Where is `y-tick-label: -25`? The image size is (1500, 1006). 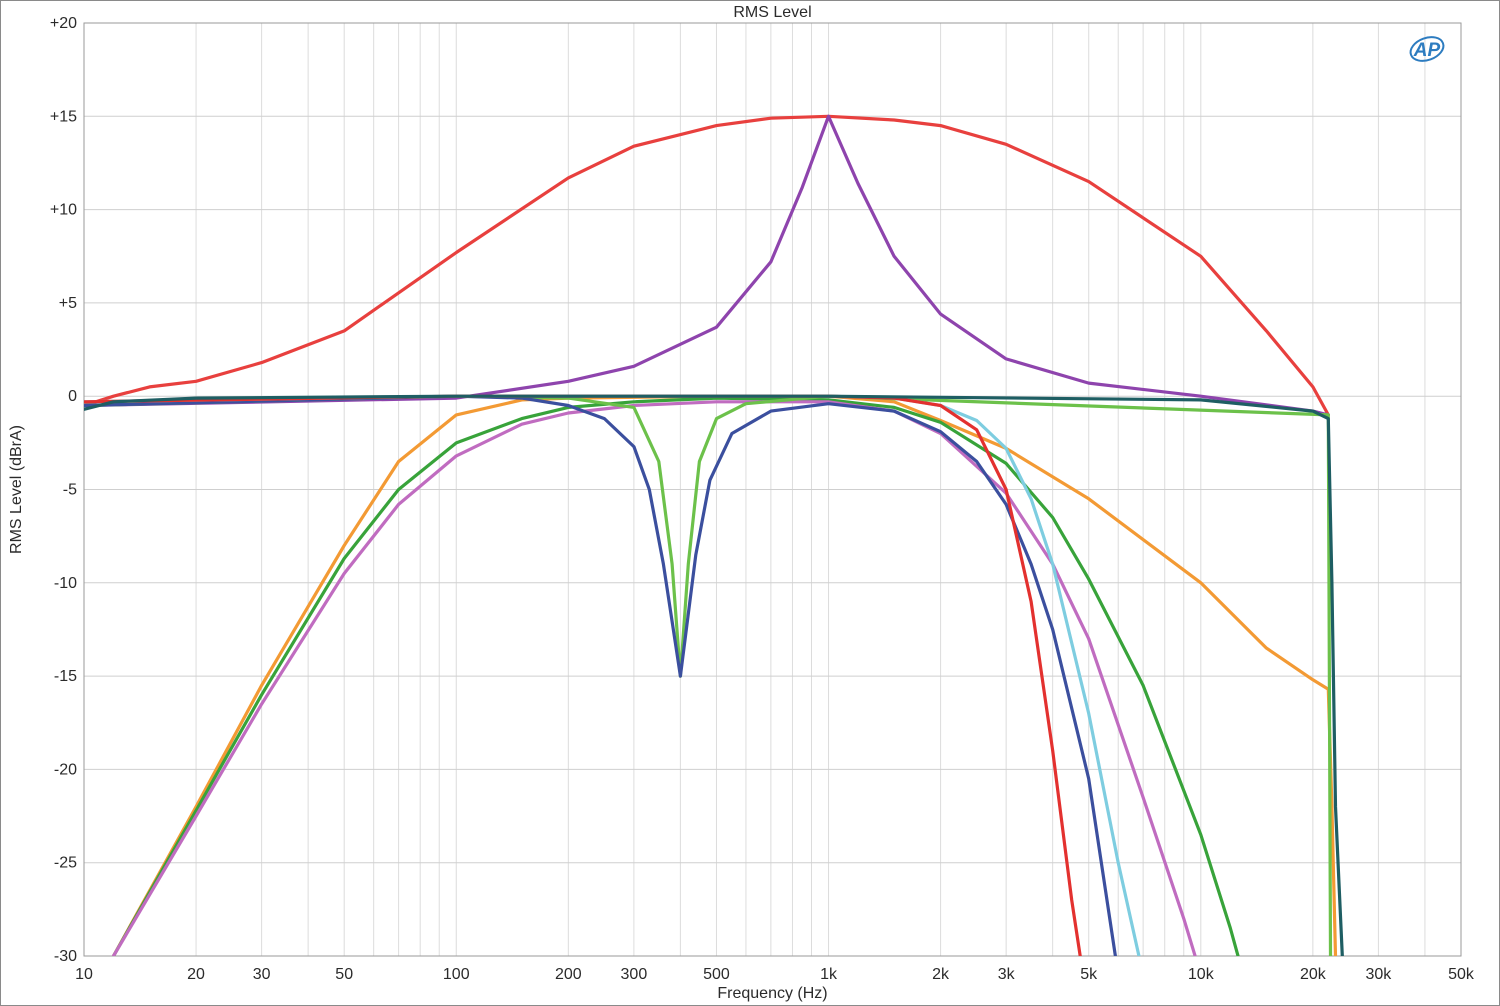
y-tick-label: -25 is located at coordinates (65, 863).